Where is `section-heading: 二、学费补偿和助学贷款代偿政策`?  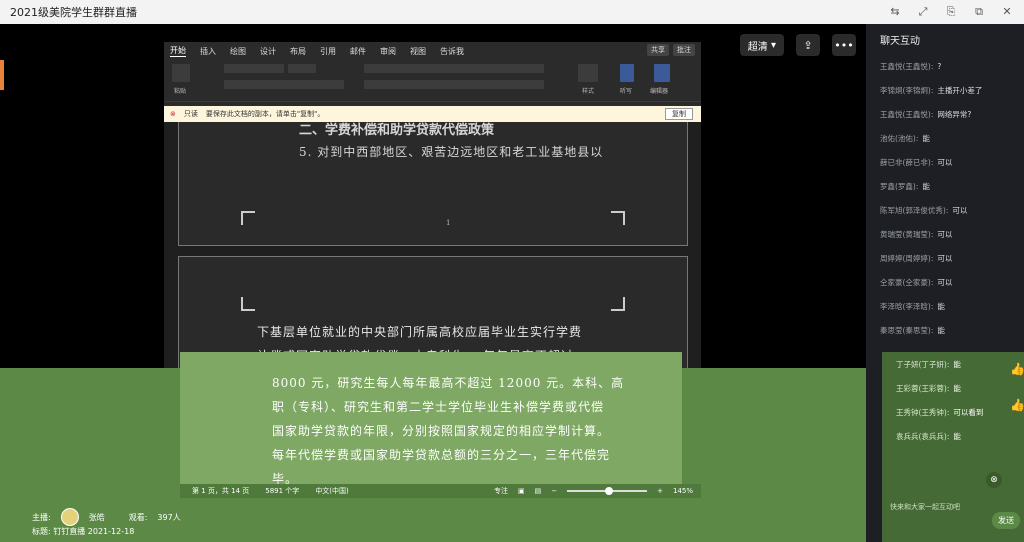
section-heading: 二、学费补偿和助学贷款代偿政策 is located at coordinates (397, 130).